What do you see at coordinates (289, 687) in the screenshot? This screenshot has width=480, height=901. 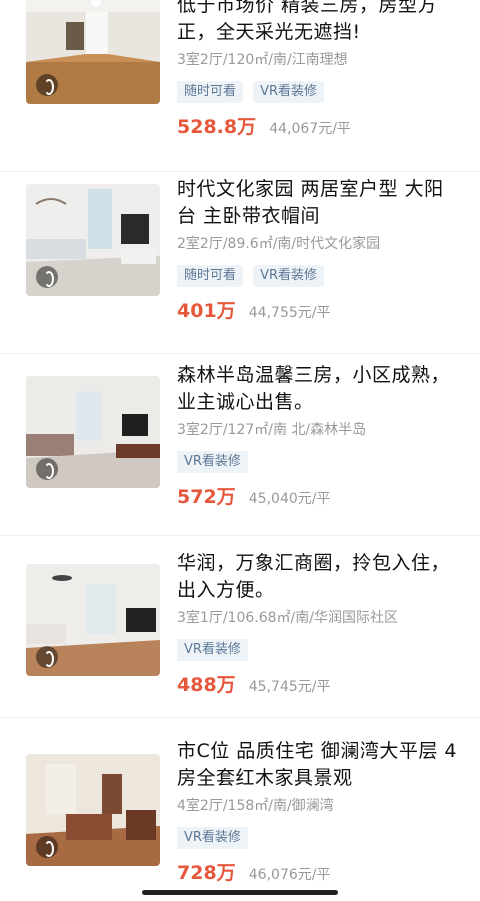 I see `unit-price: 45,745元/平` at bounding box center [289, 687].